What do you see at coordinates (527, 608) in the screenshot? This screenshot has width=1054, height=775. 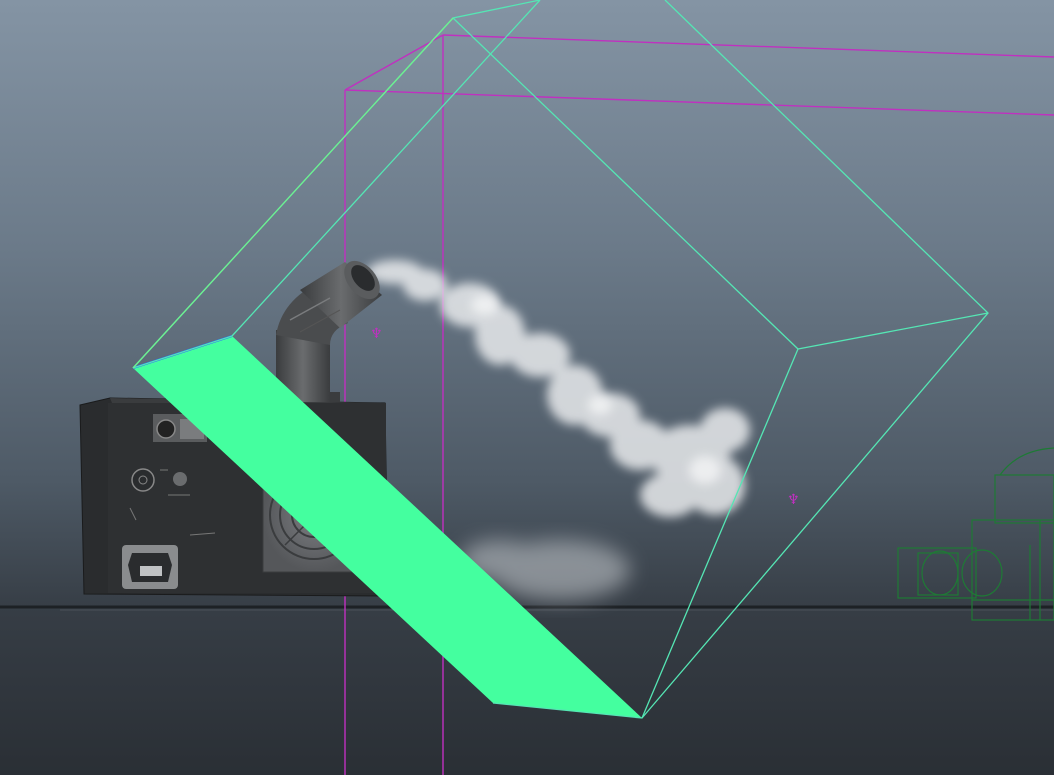 I see `ground-grid-line` at bounding box center [527, 608].